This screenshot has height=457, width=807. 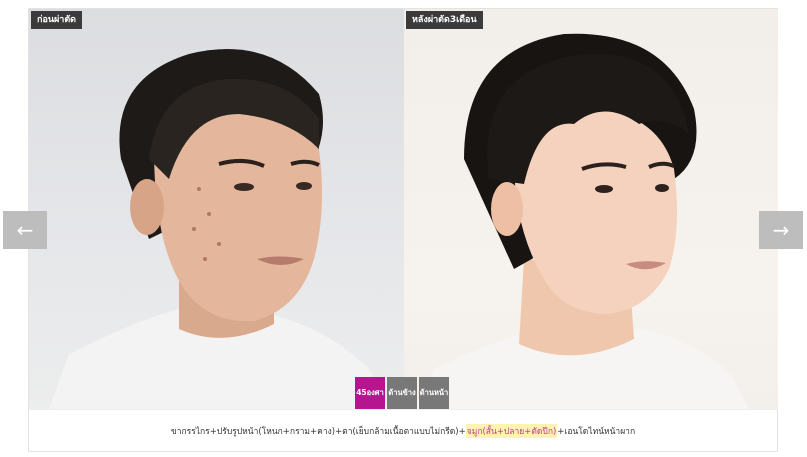 What do you see at coordinates (596, 432) in the screenshot?
I see `caption-text-2: +เอนโดไทน์หน้าผาก` at bounding box center [596, 432].